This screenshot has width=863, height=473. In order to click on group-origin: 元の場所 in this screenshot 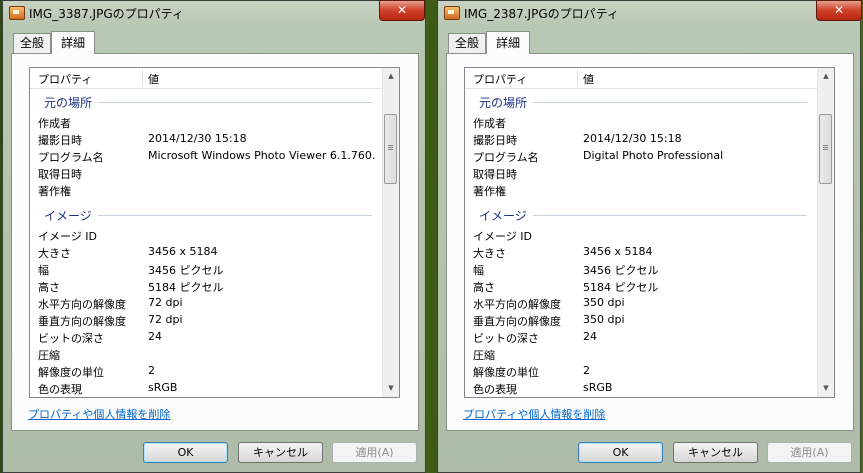, I will do `click(641, 102)`.